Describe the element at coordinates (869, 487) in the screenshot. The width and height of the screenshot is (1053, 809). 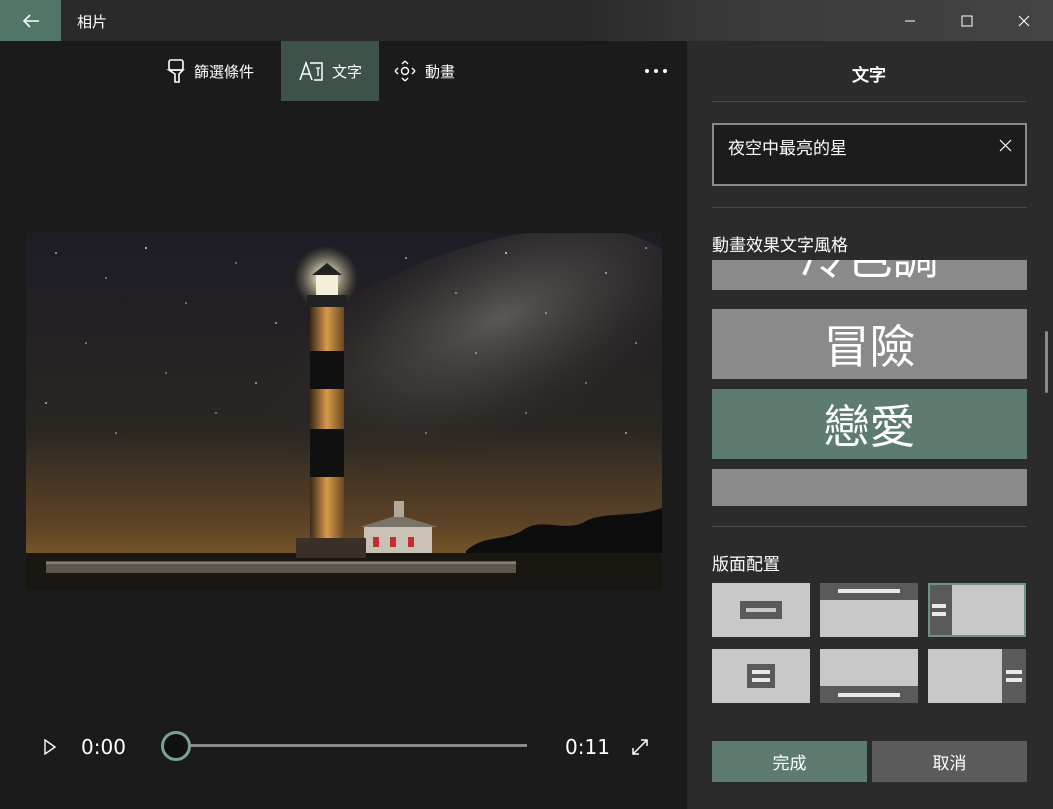
I see `style-option-joy: 歡樂` at that location.